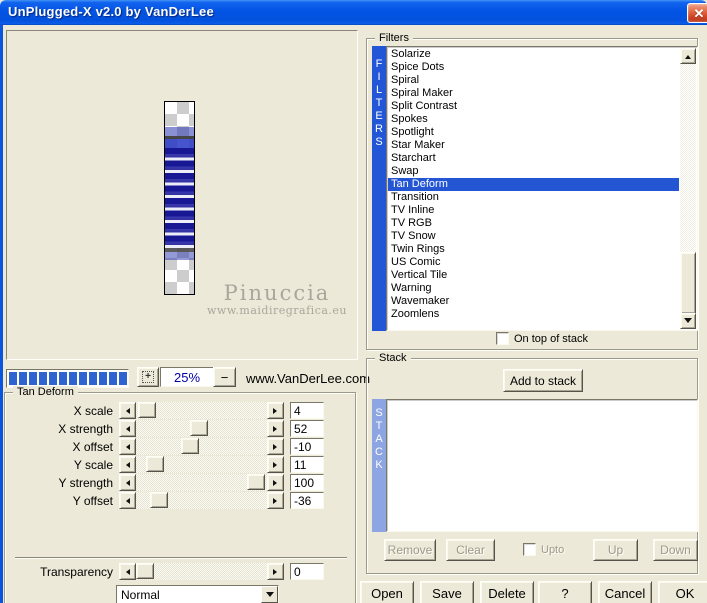 This screenshot has height=603, width=707. I want to click on filter-item: Spotlight, so click(533, 132).